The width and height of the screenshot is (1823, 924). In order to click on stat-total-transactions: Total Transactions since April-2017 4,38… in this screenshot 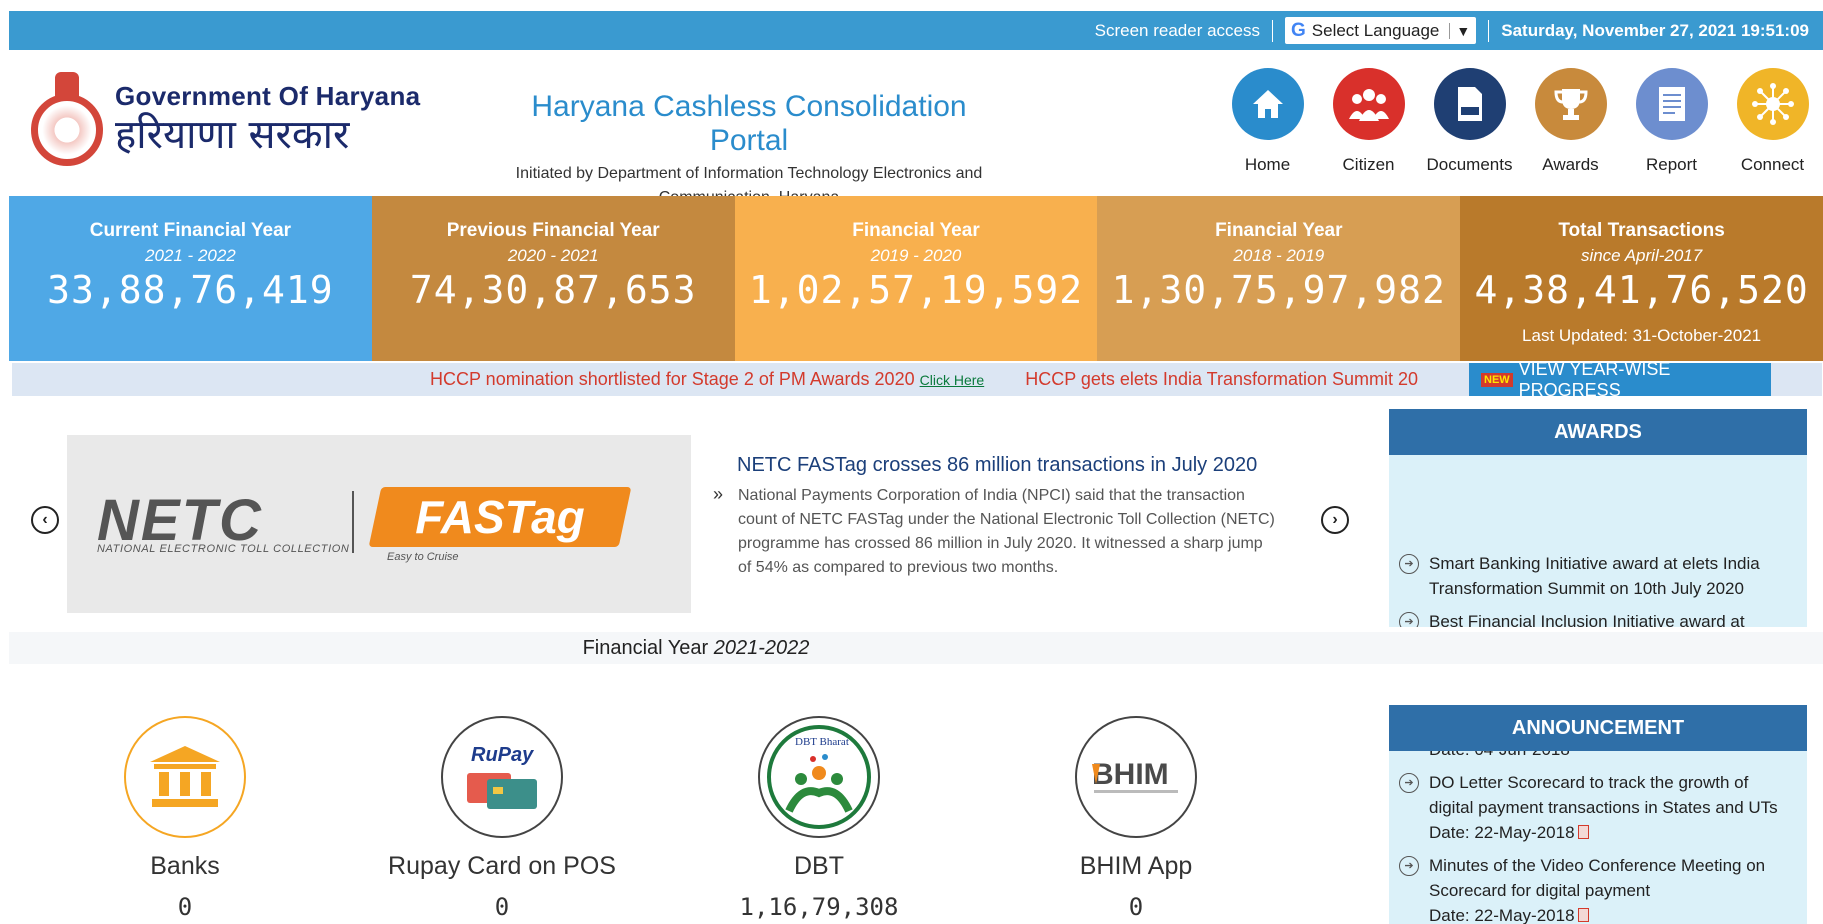, I will do `click(1641, 278)`.